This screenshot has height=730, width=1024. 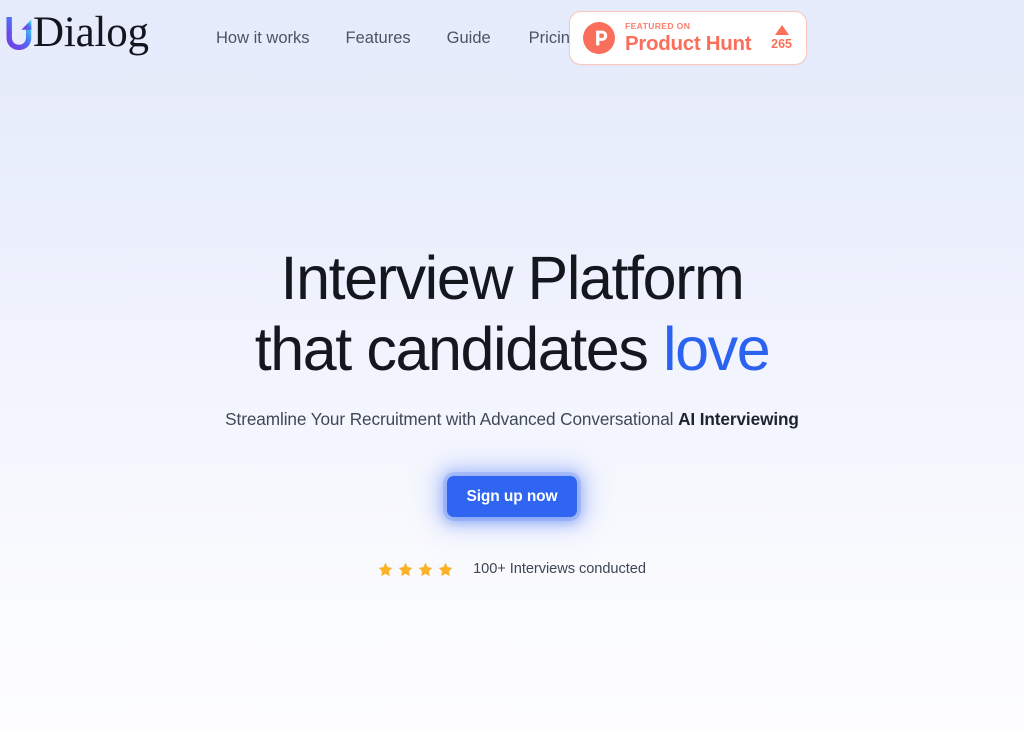 I want to click on social-proof-text: 100+ Interviews conducted, so click(x=559, y=569).